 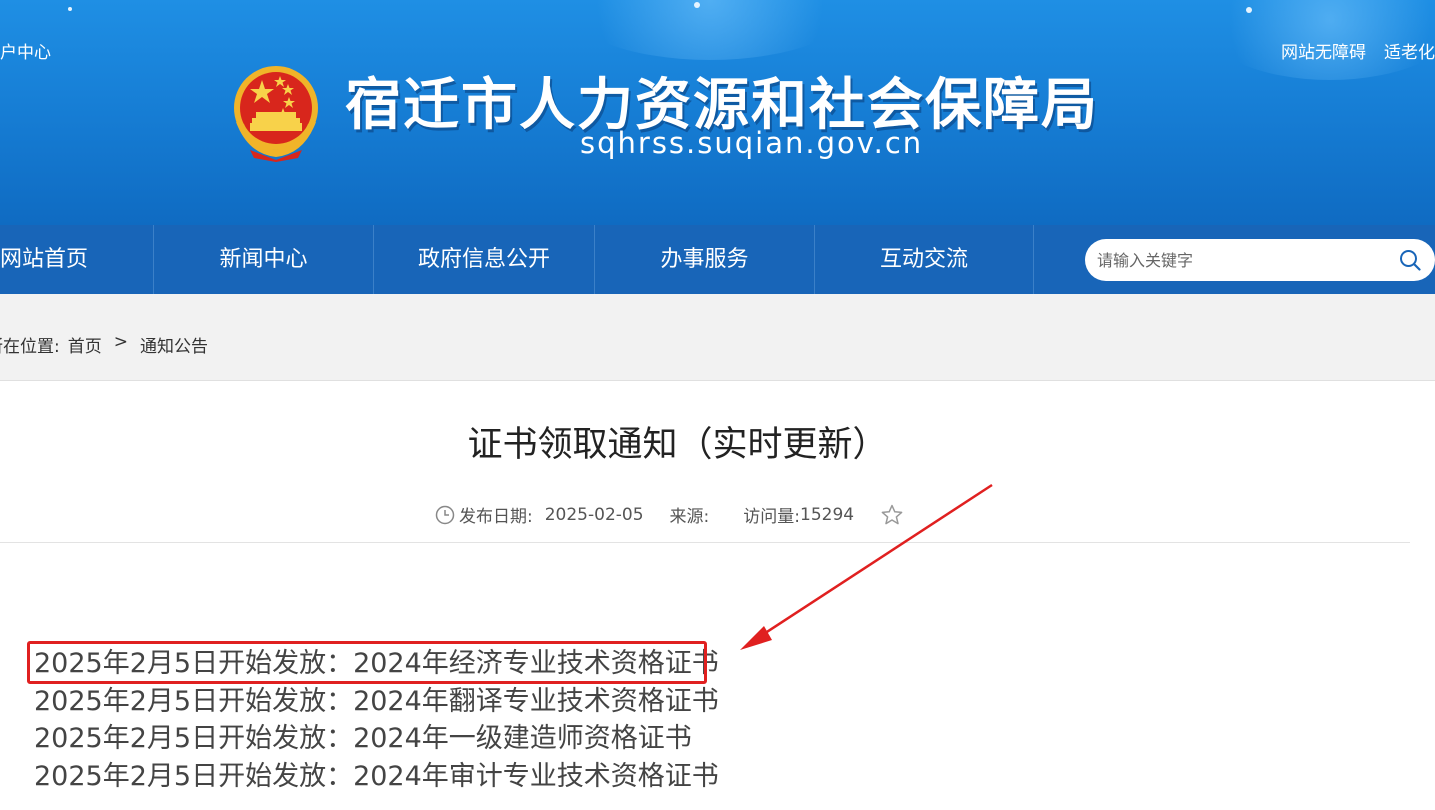 I want to click on source-label: 来源:, so click(x=689, y=517).